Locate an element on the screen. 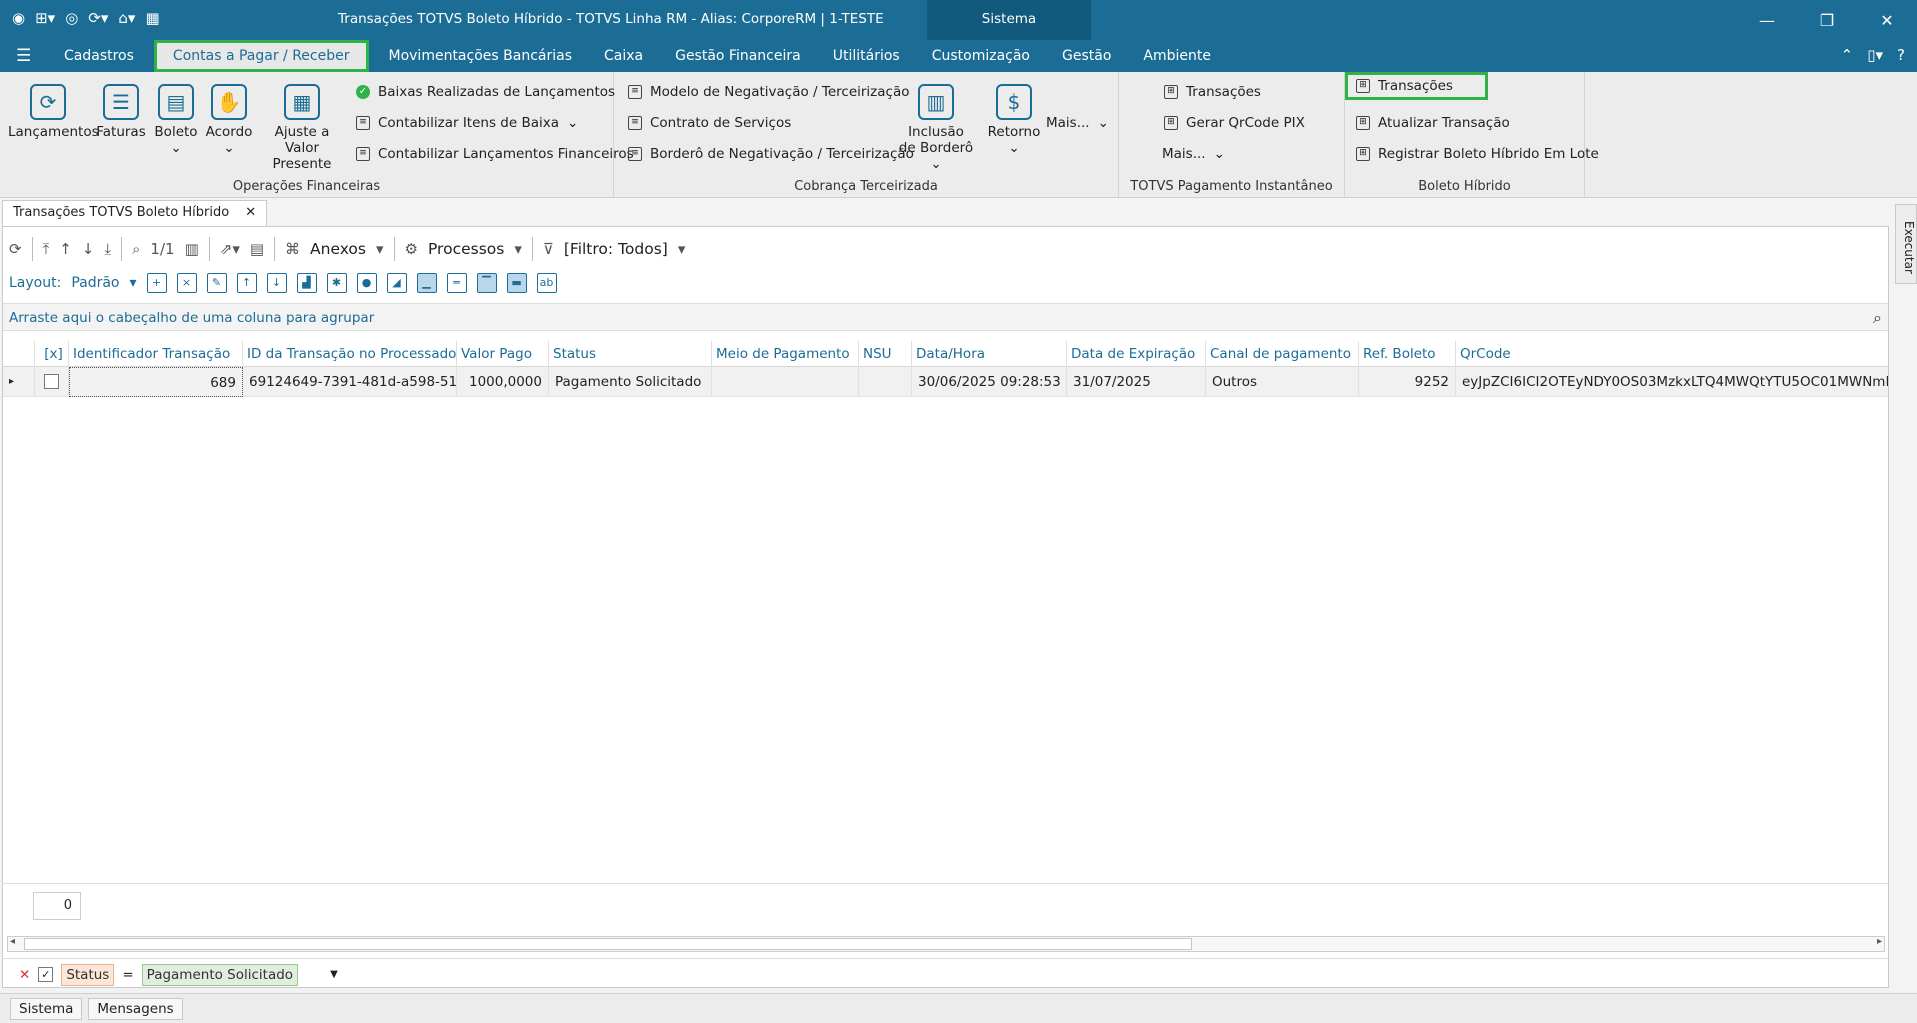  sistema-tab-button: Sistema is located at coordinates (46, 1008).